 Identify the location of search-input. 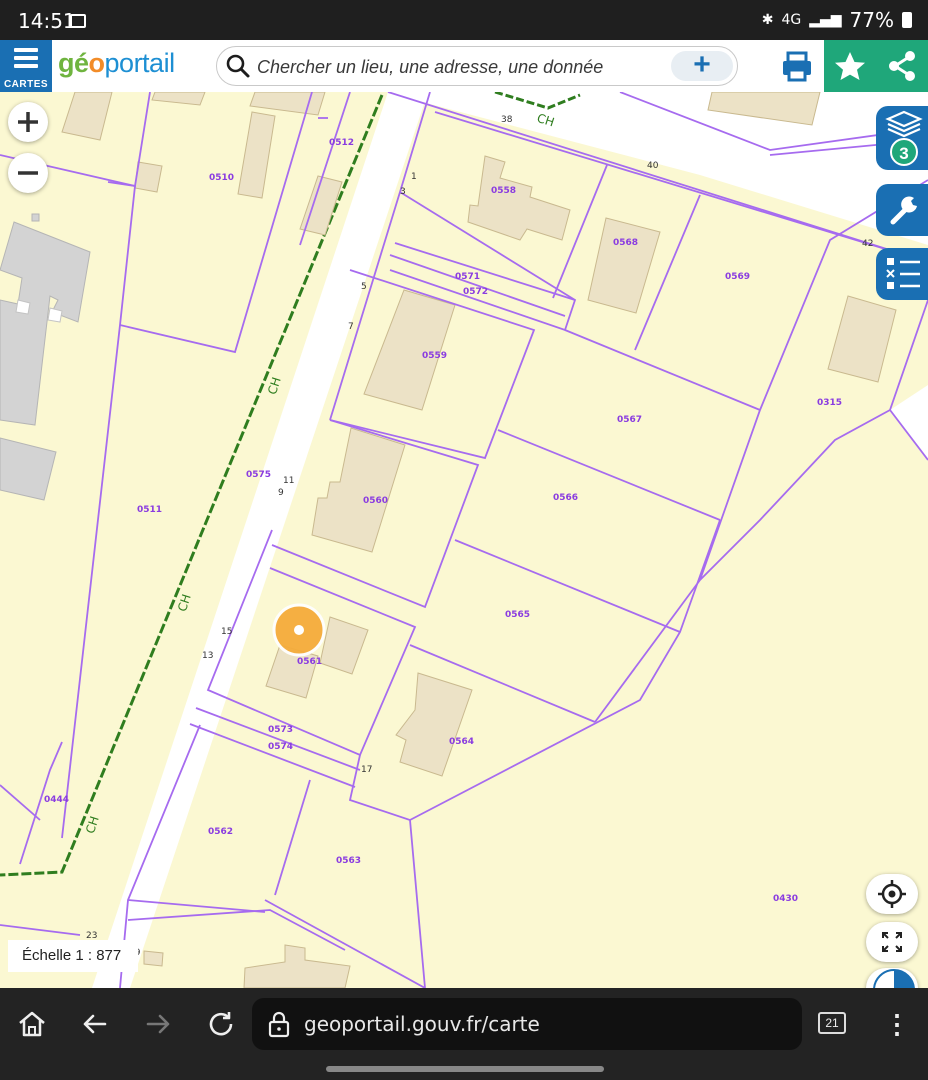
(467, 67).